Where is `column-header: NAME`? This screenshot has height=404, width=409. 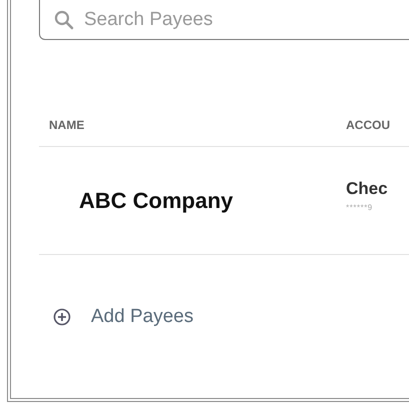
column-header: NAME is located at coordinates (67, 125).